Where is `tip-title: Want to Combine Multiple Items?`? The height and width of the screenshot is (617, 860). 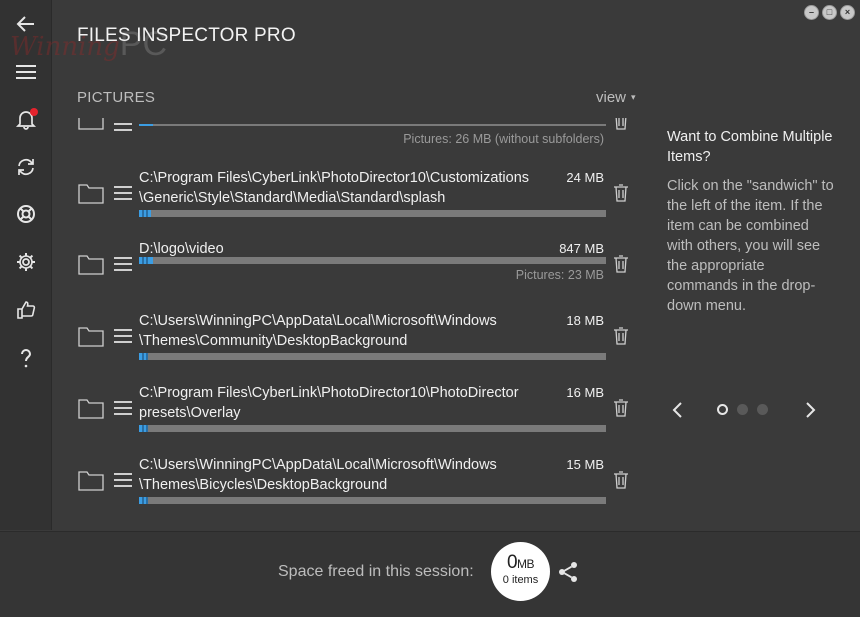
tip-title: Want to Combine Multiple Items? is located at coordinates (750, 147).